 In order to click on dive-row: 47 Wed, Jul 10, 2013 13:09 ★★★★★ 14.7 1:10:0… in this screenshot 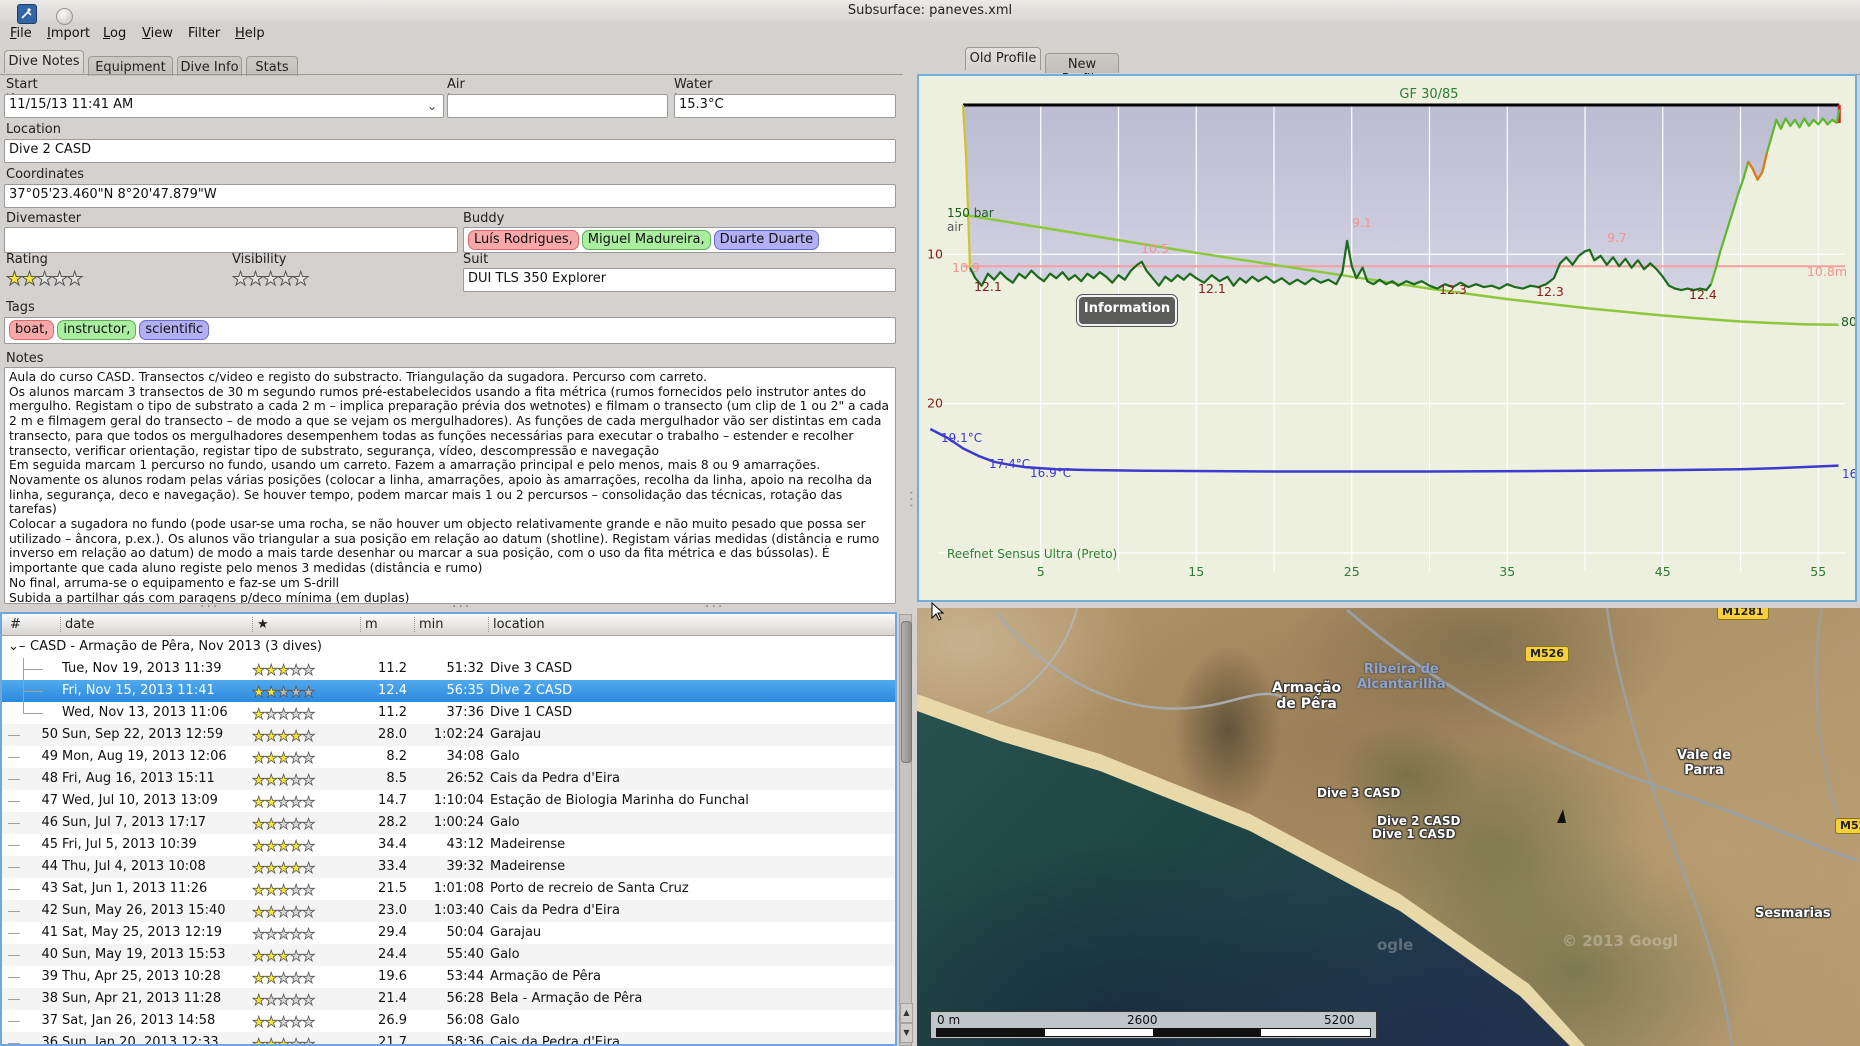, I will do `click(448, 801)`.